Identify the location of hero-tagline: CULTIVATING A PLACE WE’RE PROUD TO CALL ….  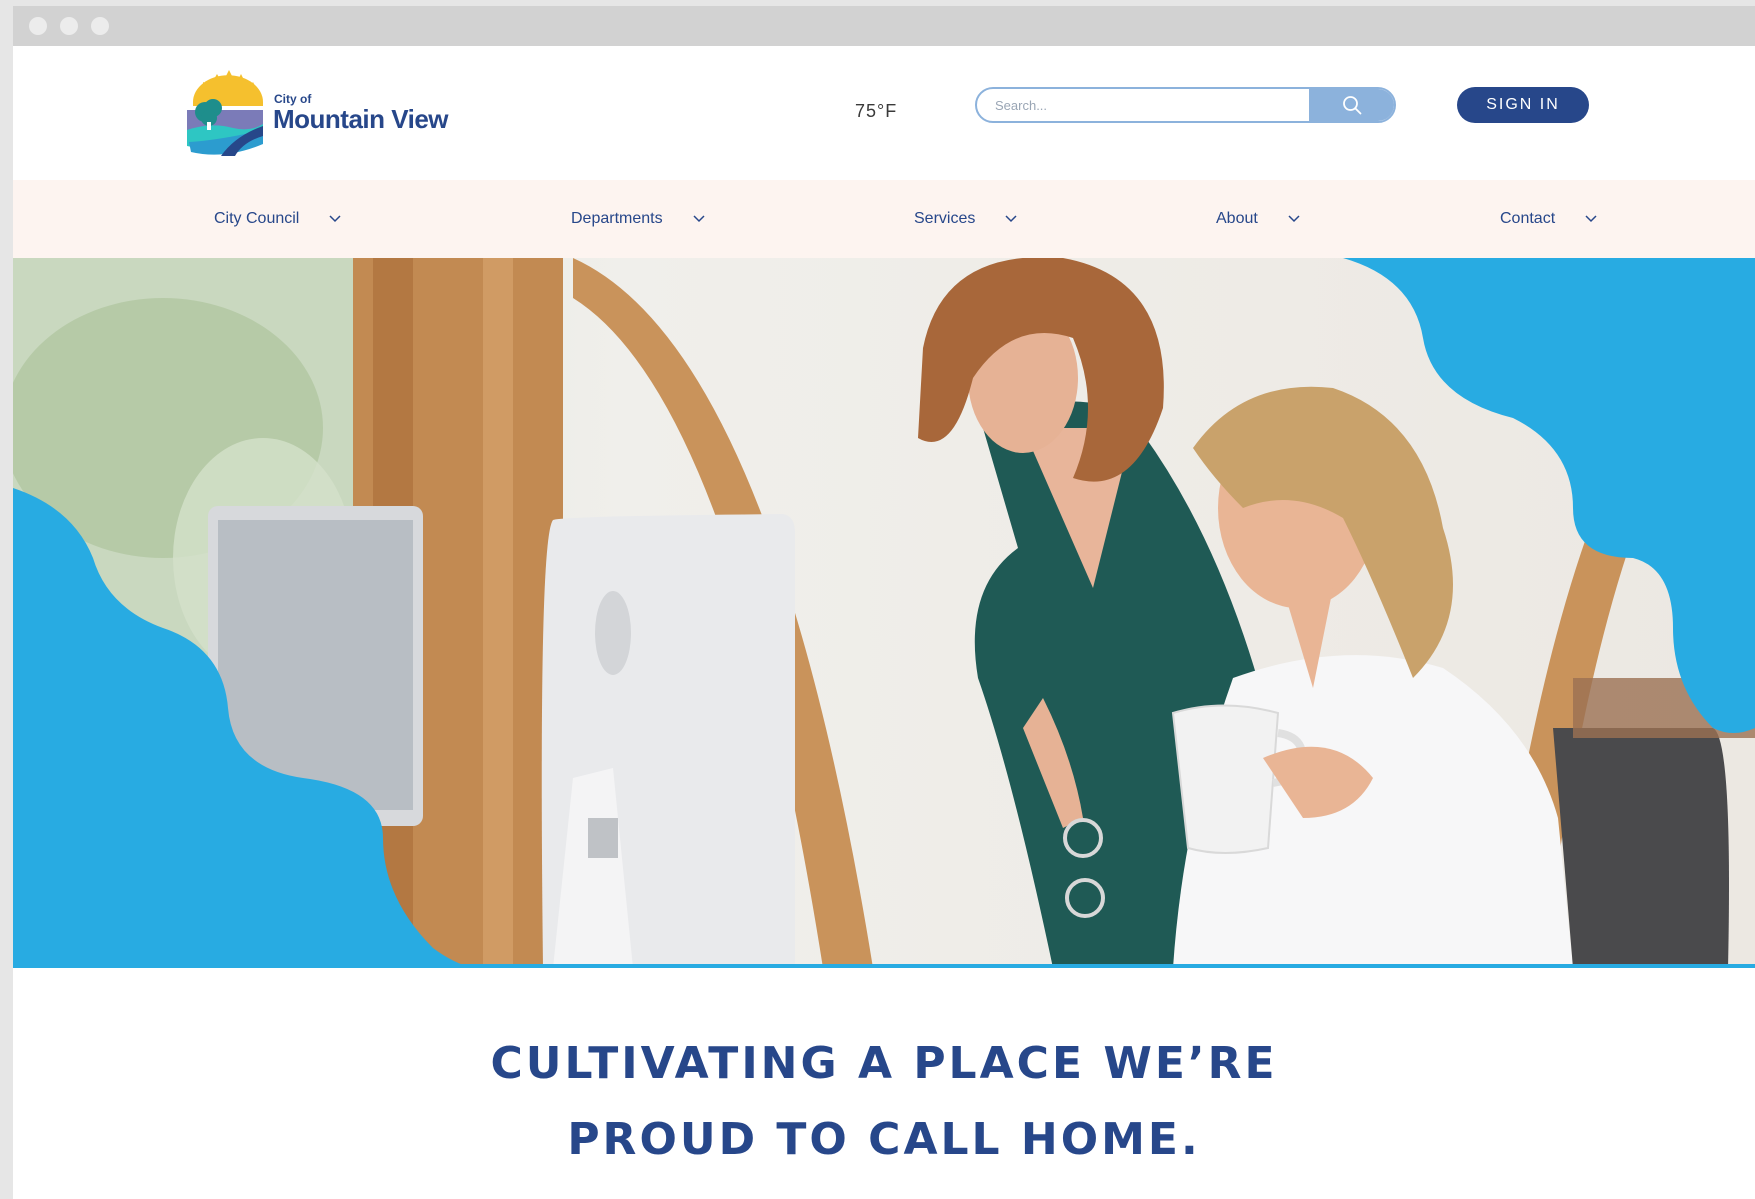
(884, 1102).